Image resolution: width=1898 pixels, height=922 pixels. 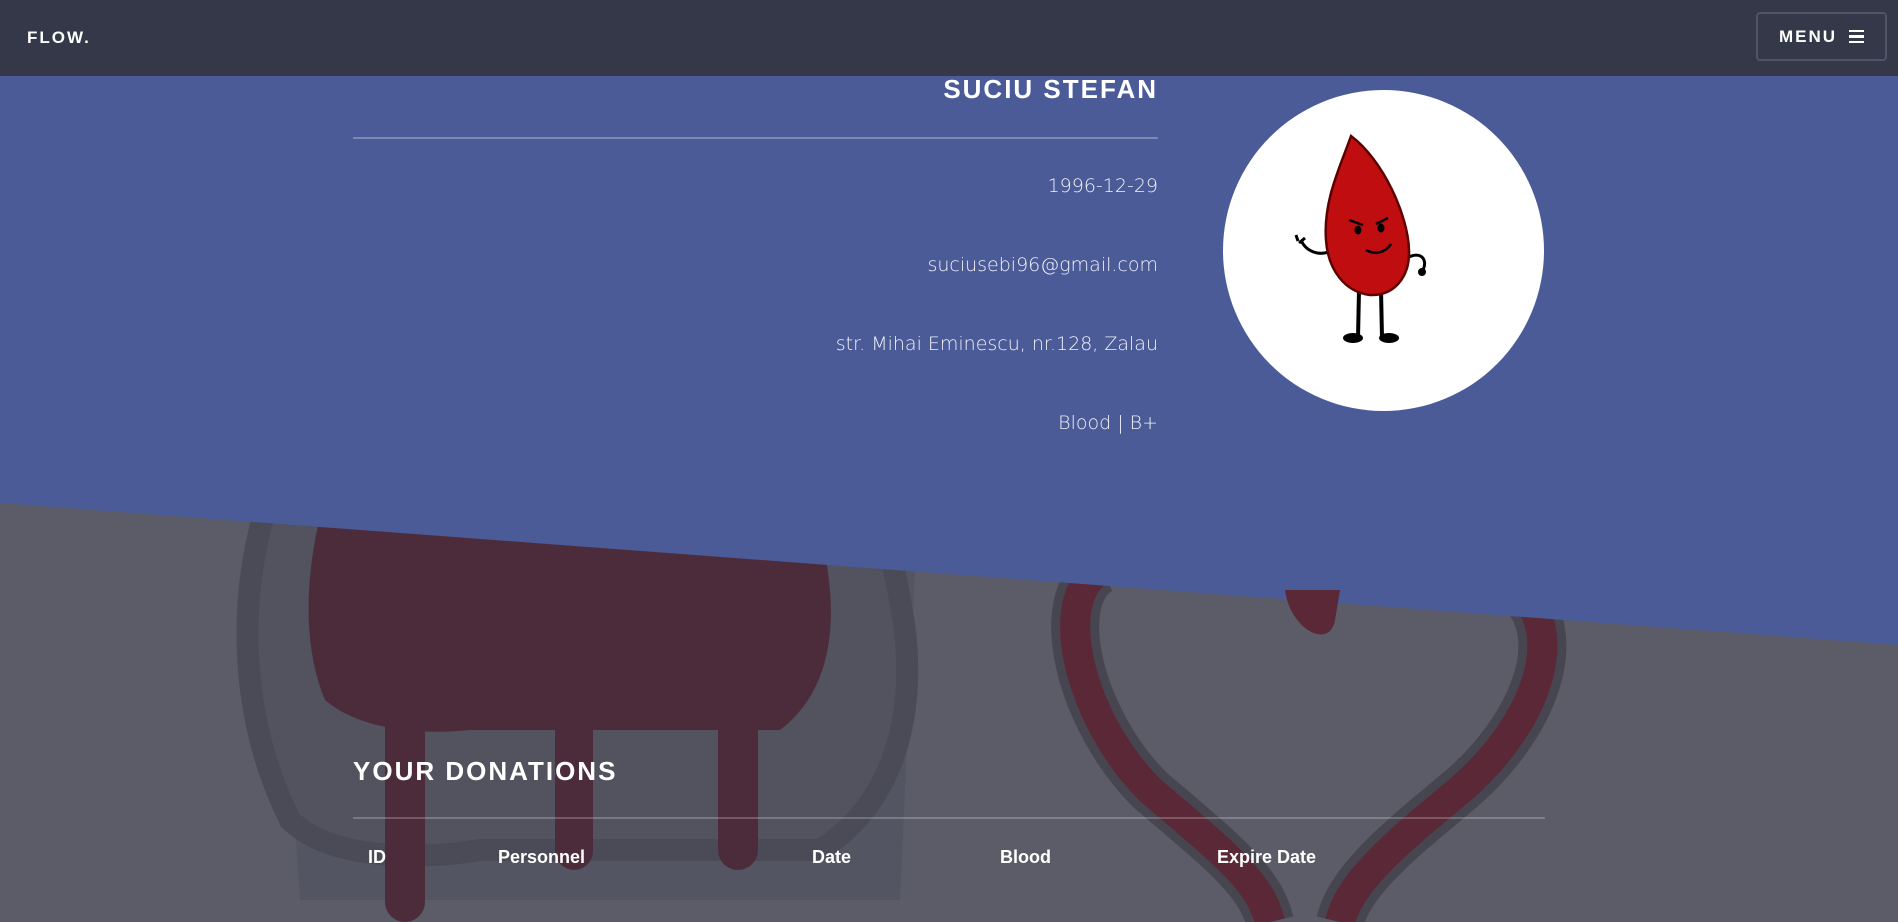 What do you see at coordinates (1857, 36) in the screenshot?
I see `hamburger-icon` at bounding box center [1857, 36].